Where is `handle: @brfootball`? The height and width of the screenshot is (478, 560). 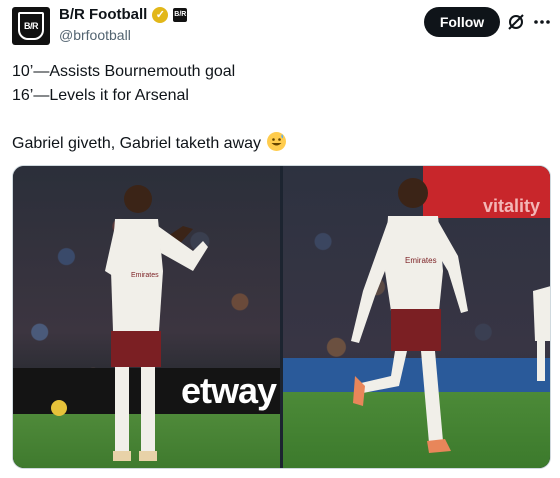
handle: @brfootball is located at coordinates (95, 35).